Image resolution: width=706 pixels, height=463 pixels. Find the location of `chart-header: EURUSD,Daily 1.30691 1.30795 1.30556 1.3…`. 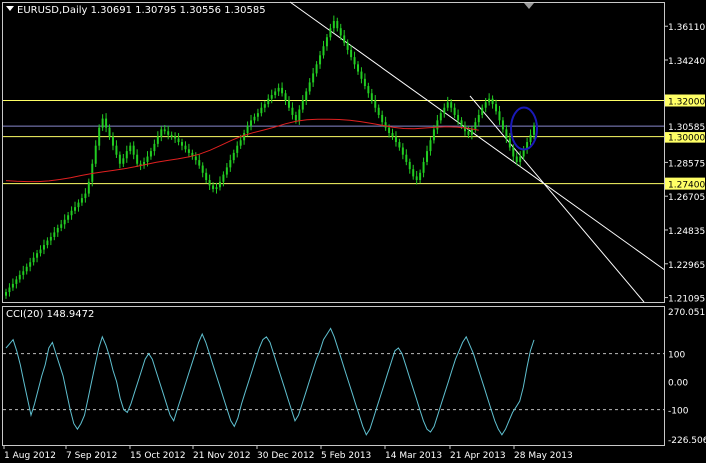

chart-header: EURUSD,Daily 1.30691 1.30795 1.30556 1.3… is located at coordinates (141, 10).